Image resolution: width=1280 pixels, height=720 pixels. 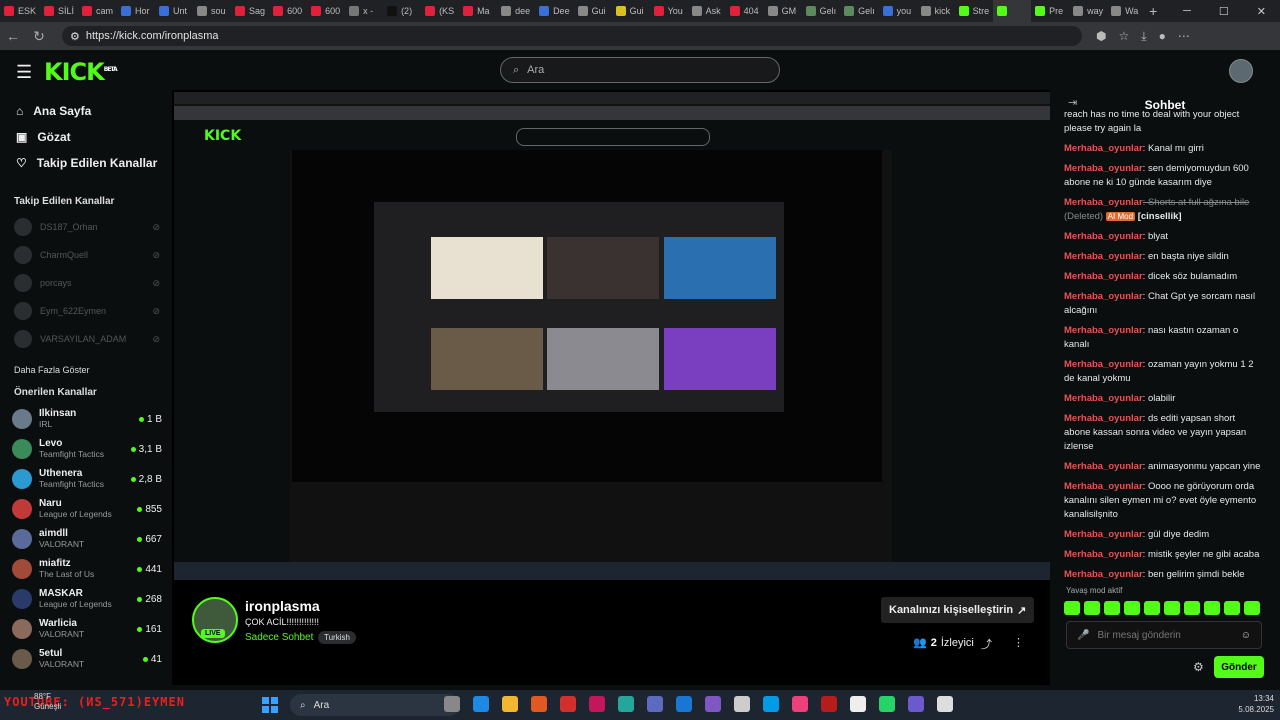 What do you see at coordinates (1184, 36) in the screenshot?
I see `menu-icon: ⋯` at bounding box center [1184, 36].